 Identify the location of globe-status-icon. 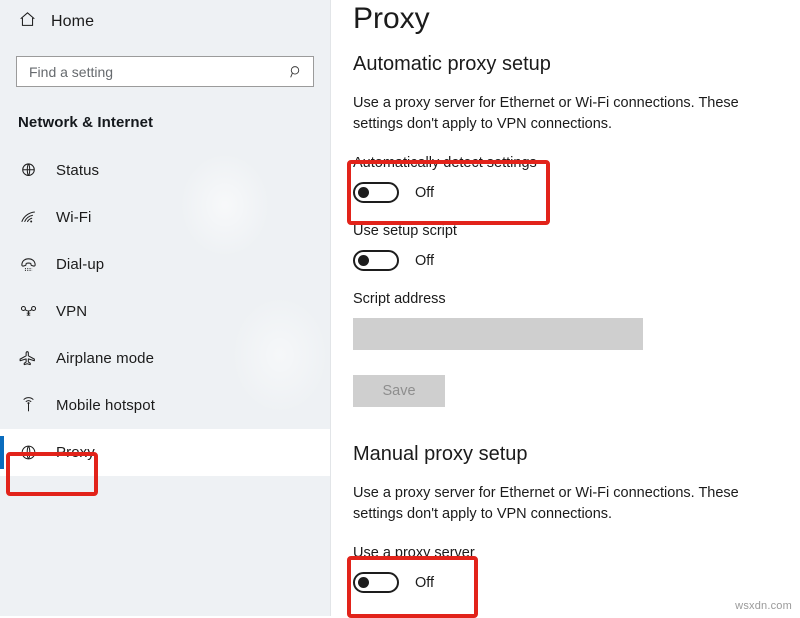
(28, 171).